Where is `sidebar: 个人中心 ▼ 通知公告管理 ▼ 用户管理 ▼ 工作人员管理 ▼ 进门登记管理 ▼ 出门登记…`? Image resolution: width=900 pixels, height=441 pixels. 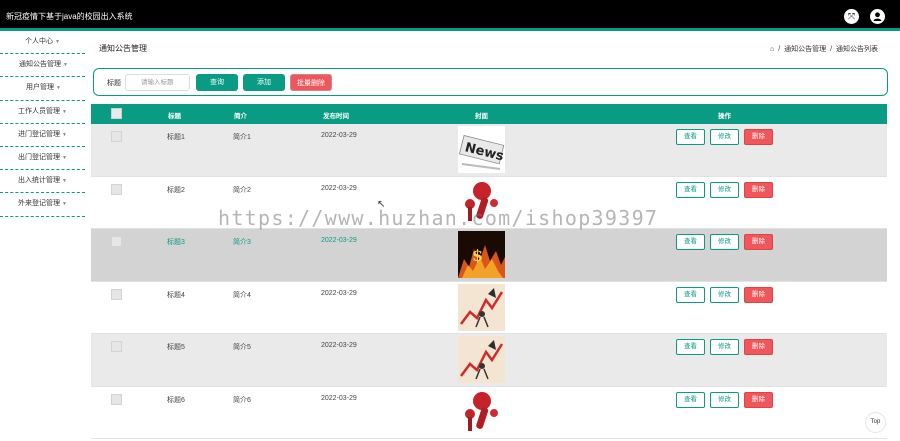 sidebar: 个人中心 ▼ 通知公告管理 ▼ 用户管理 ▼ 工作人员管理 ▼ 进门登记管理 ▼ 出门登记… is located at coordinates (42, 236).